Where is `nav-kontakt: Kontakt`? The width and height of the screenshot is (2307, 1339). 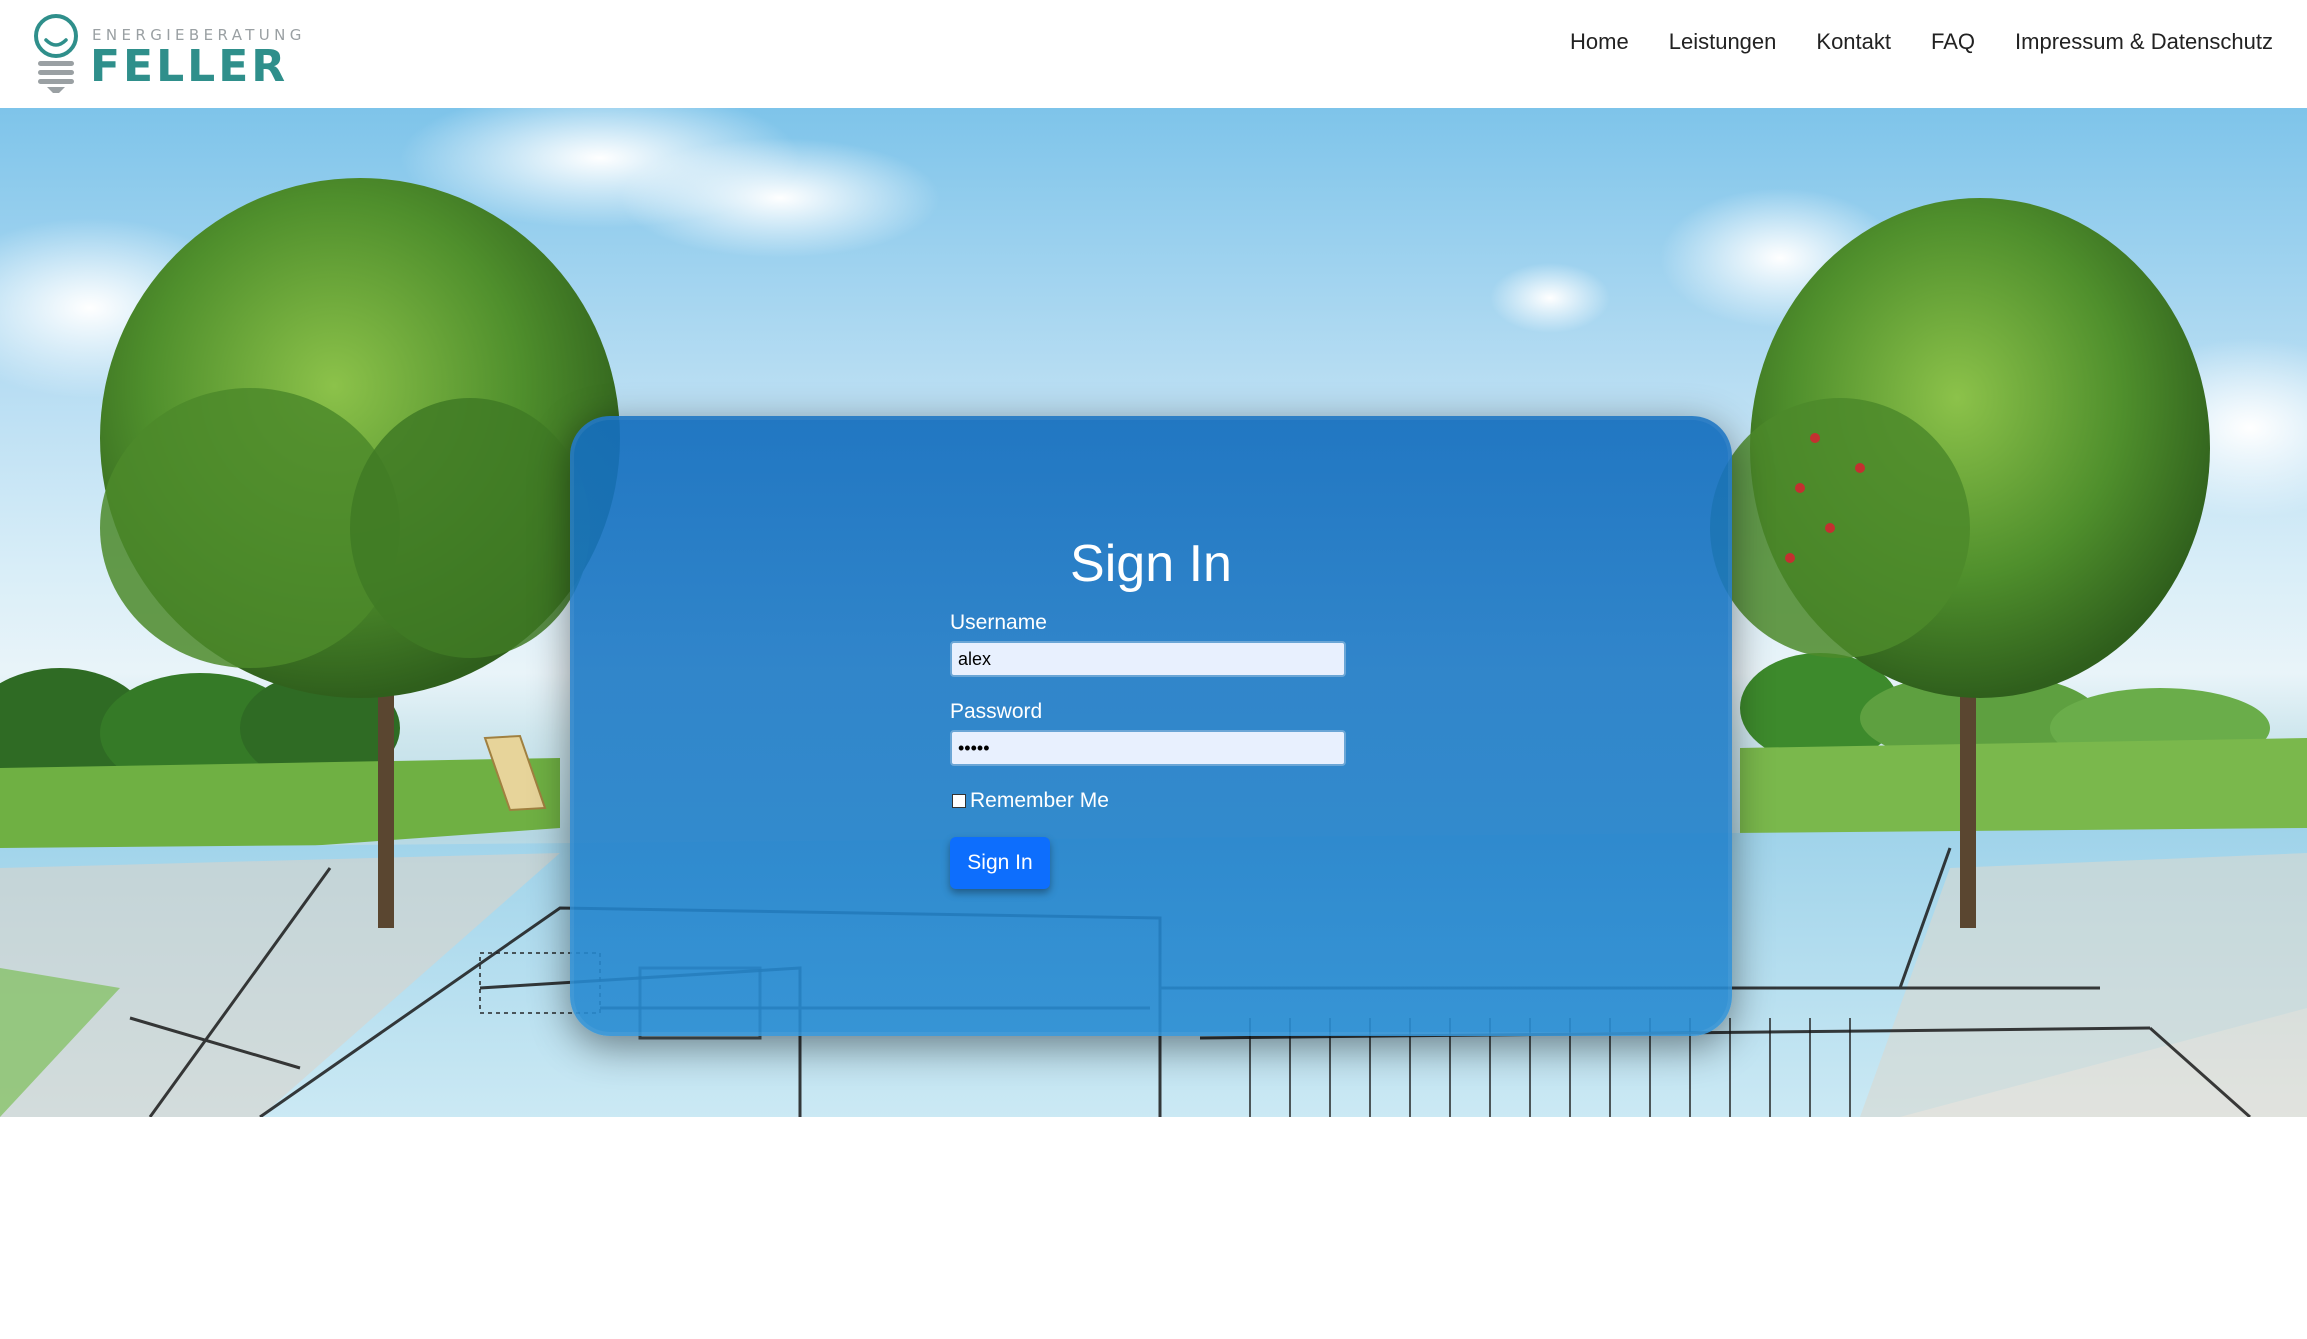
nav-kontakt: Kontakt is located at coordinates (1853, 42).